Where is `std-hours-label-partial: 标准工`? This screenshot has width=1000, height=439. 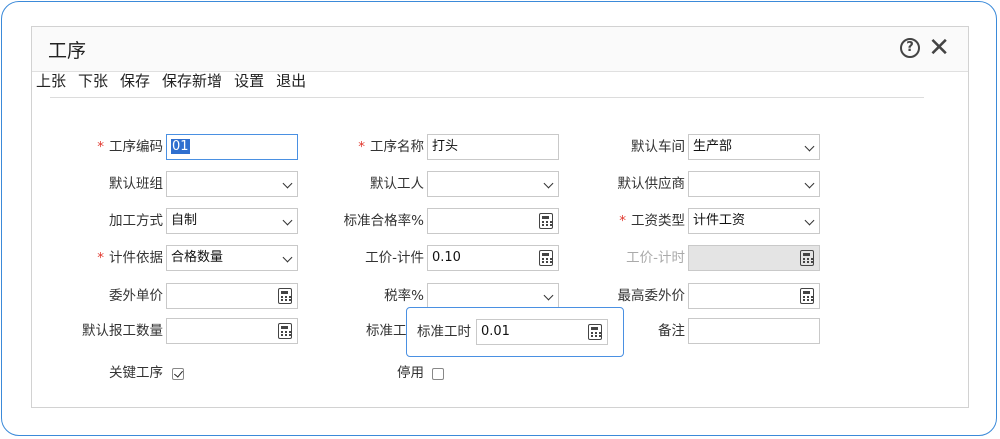
std-hours-label-partial: 标准工 is located at coordinates (386, 331).